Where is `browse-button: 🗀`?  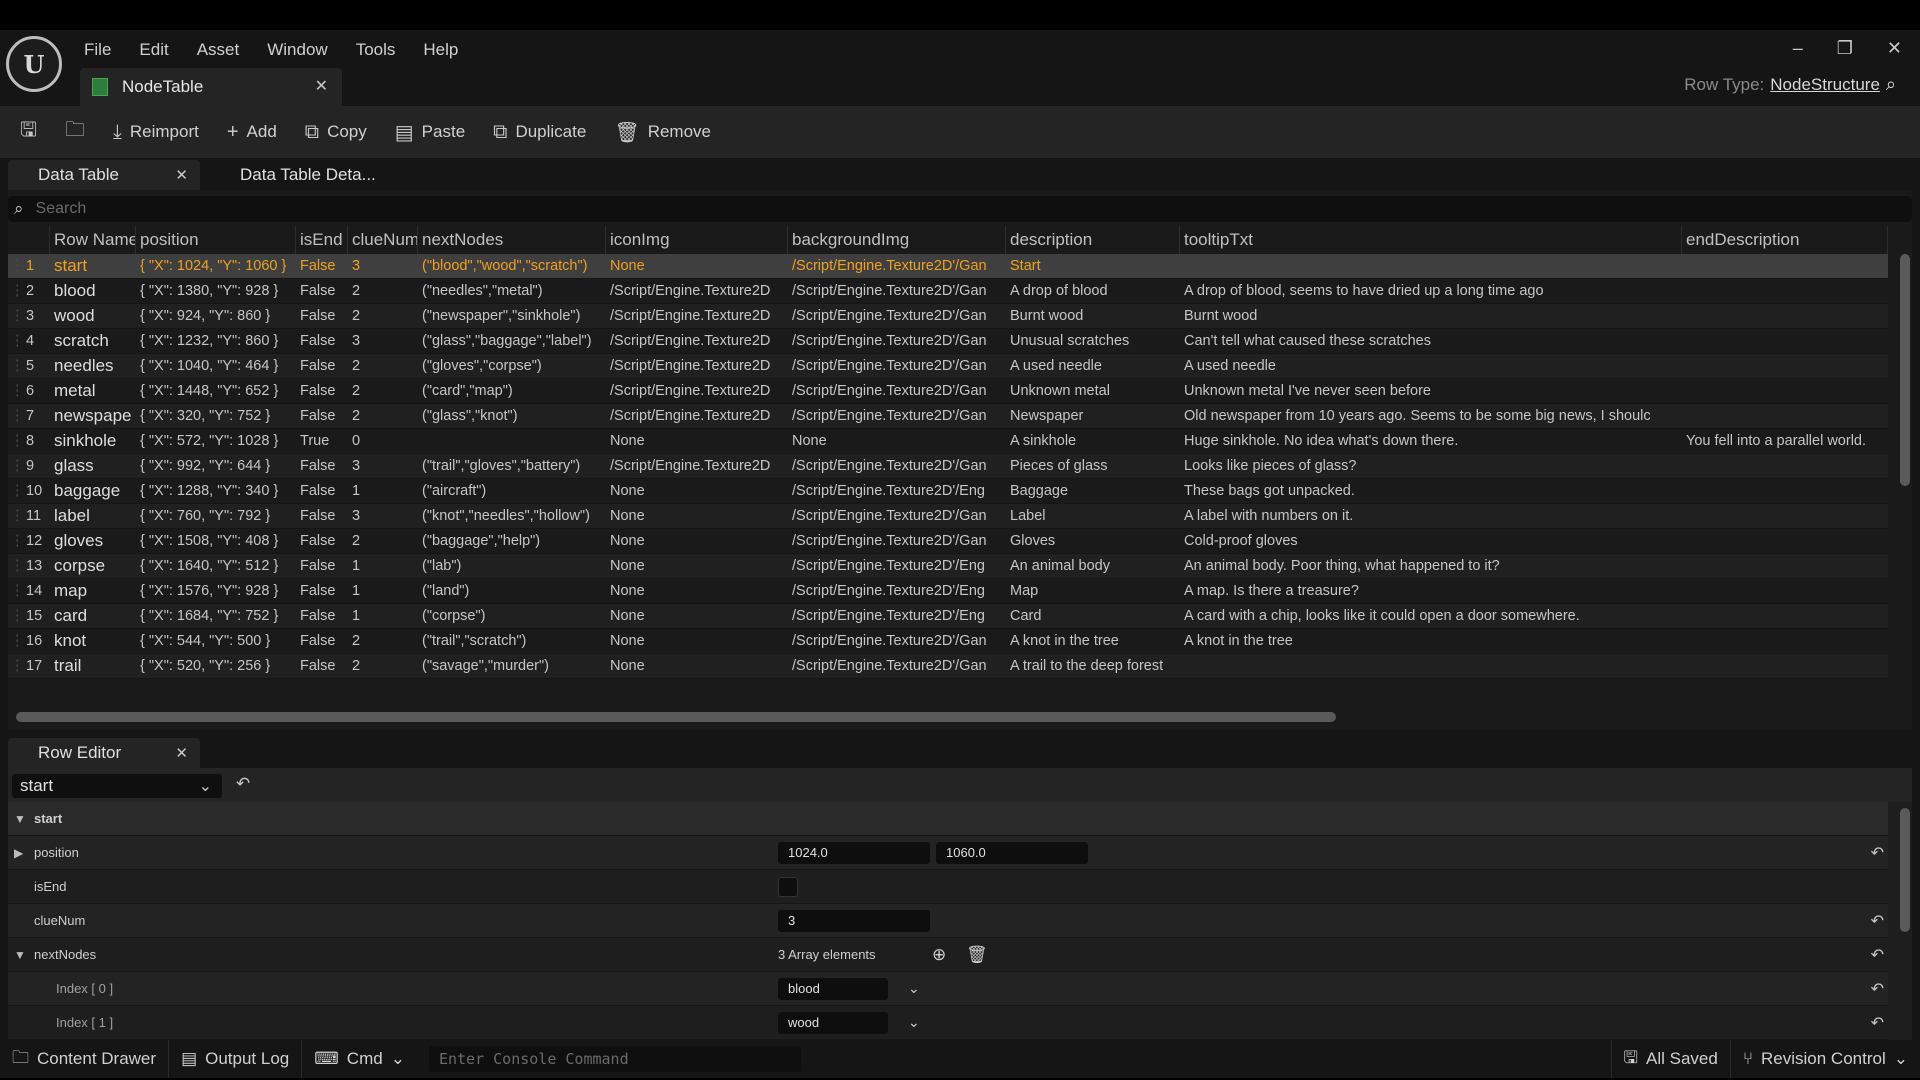
browse-button: 🗀 is located at coordinates (75, 132).